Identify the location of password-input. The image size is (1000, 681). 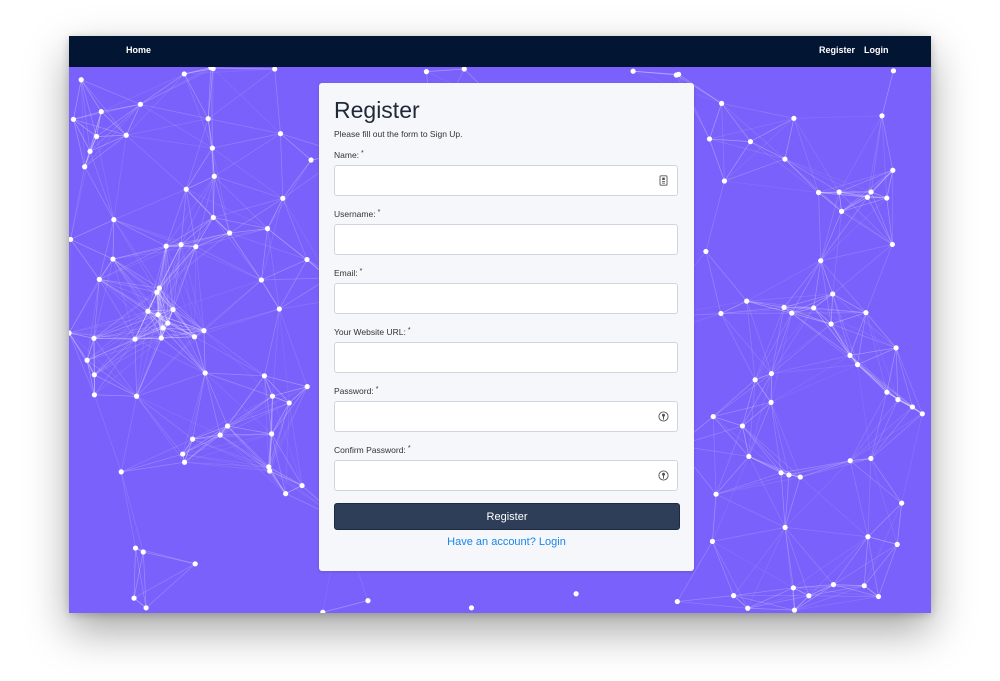
(506, 416).